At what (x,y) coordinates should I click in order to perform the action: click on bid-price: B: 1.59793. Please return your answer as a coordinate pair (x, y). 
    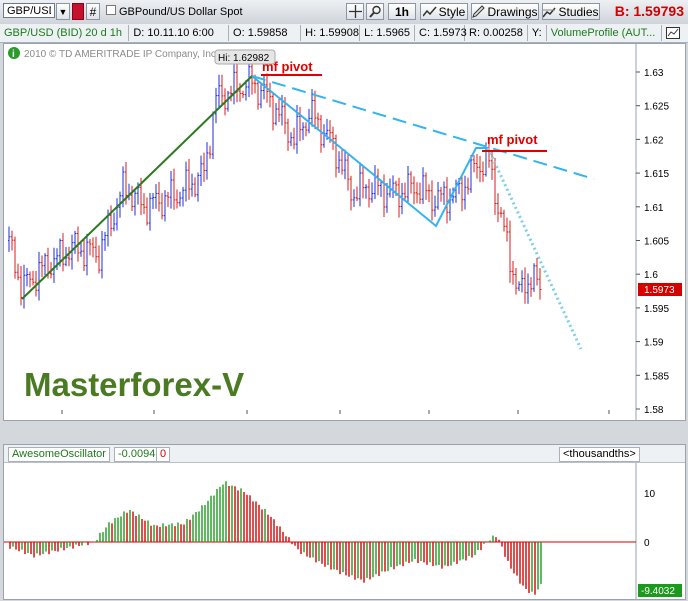
    Looking at the image, I should click on (649, 11).